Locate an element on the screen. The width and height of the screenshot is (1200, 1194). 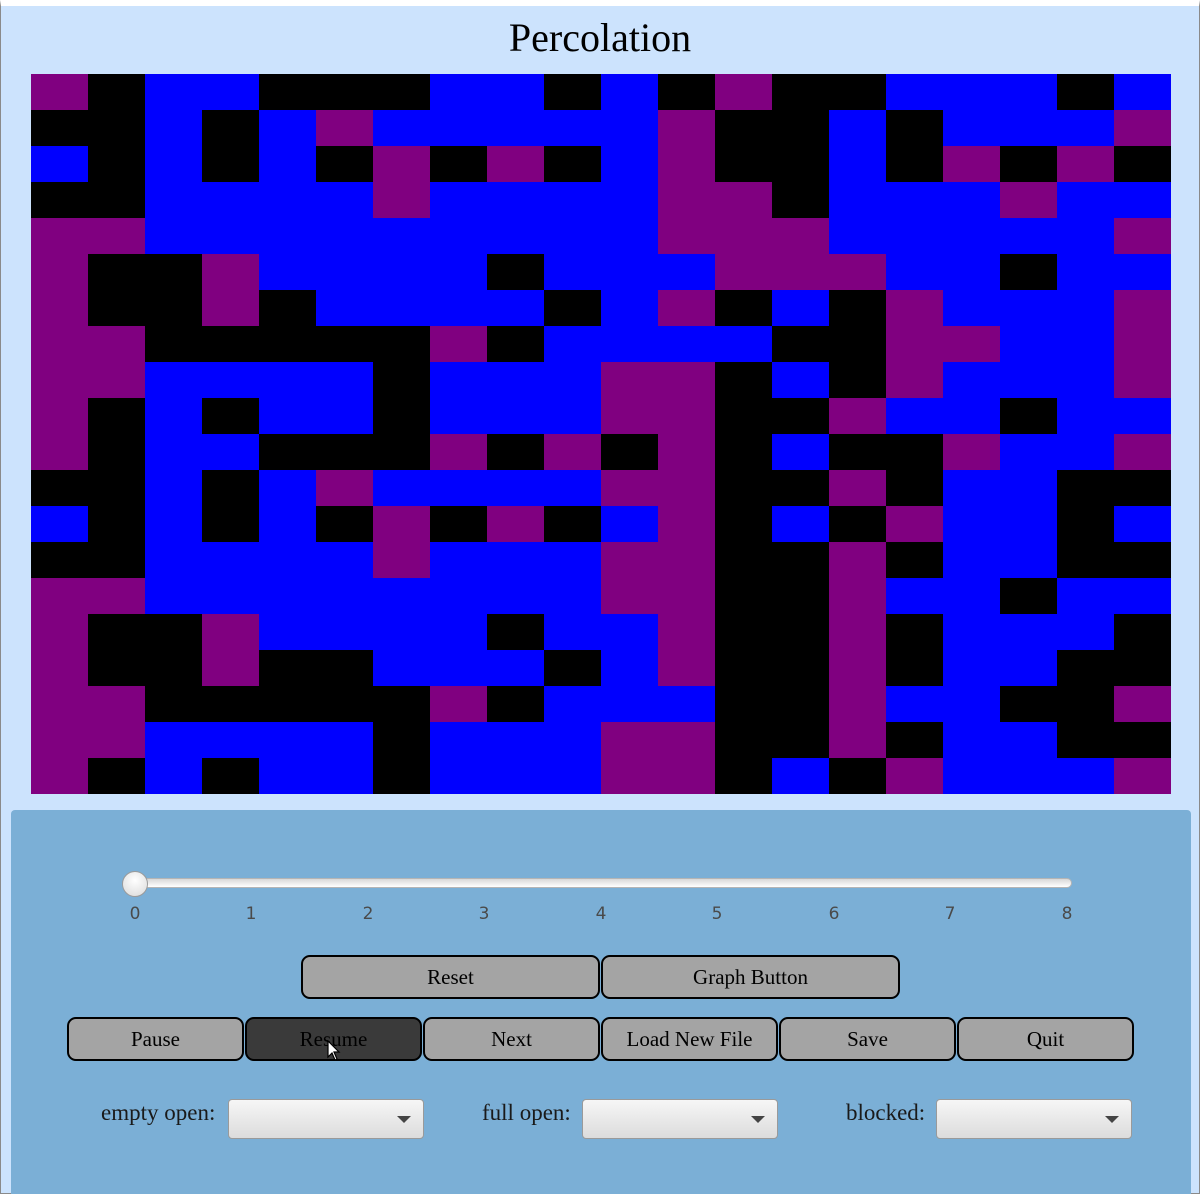
speed-slider-track is located at coordinates (598, 883).